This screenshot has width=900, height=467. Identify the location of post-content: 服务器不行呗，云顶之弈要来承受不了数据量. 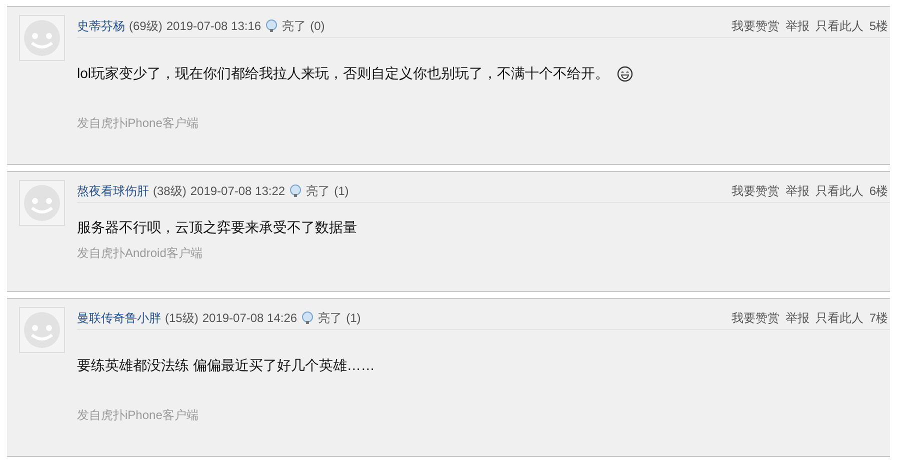
(217, 228).